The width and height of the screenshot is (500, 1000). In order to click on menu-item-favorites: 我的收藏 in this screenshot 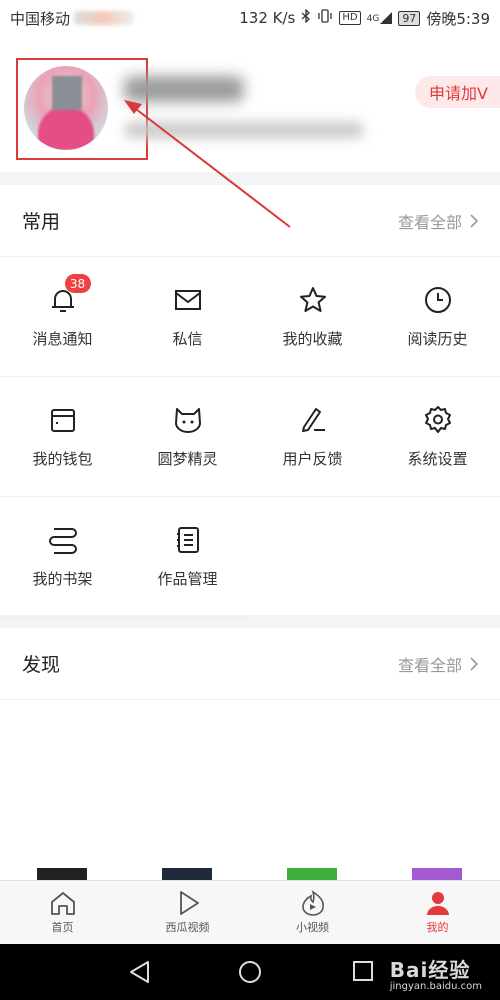, I will do `click(312, 317)`.